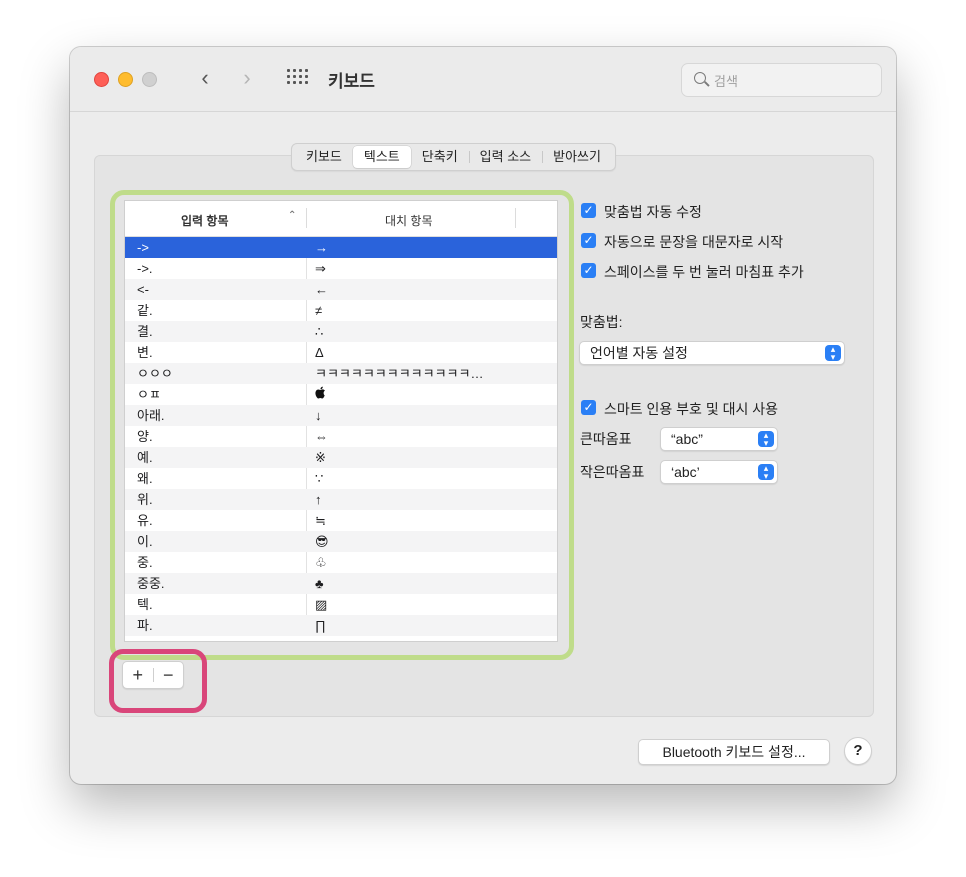  Describe the element at coordinates (341, 352) in the screenshot. I see `table-row: 변. Δ` at that location.